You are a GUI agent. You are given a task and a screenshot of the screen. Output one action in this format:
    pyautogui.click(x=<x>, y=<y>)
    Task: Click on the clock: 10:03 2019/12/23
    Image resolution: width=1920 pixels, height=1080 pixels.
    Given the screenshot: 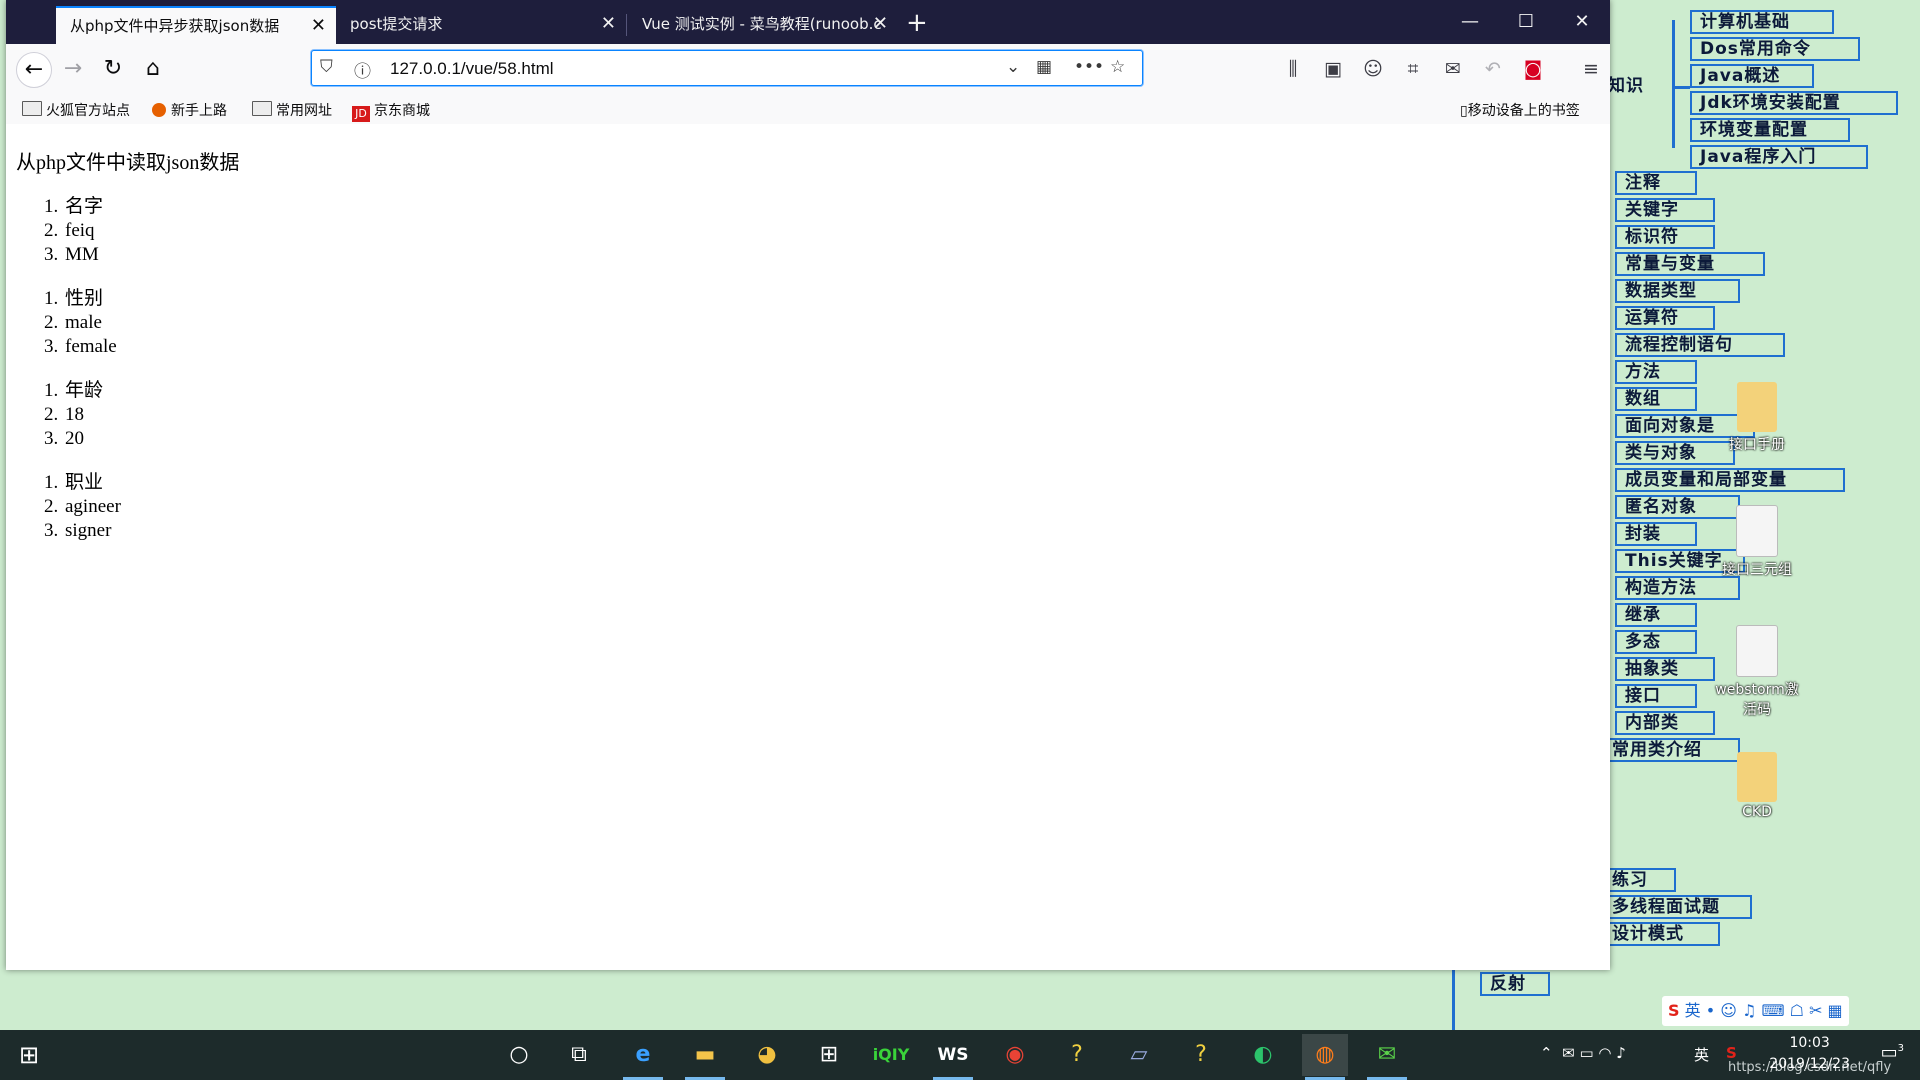 What is the action you would take?
    pyautogui.click(x=1809, y=1054)
    